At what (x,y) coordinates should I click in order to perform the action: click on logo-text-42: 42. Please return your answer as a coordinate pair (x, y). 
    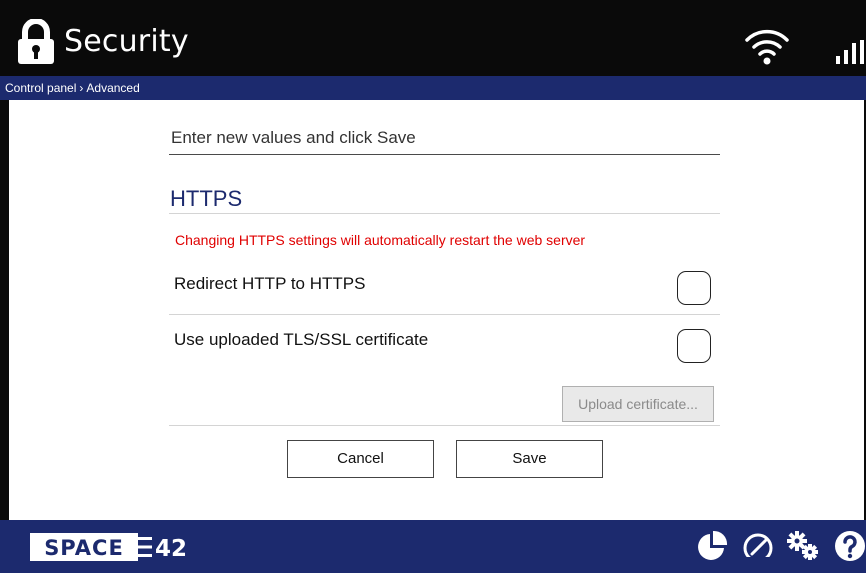
    Looking at the image, I should click on (171, 549).